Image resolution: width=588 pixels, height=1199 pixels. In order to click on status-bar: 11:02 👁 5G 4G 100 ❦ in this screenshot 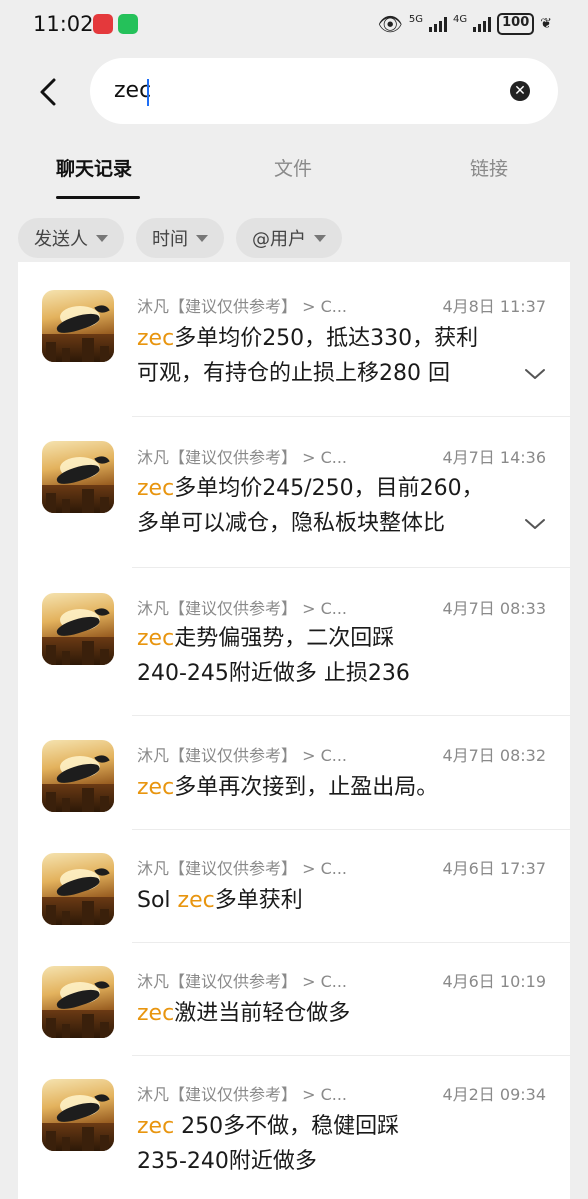, I will do `click(294, 25)`.